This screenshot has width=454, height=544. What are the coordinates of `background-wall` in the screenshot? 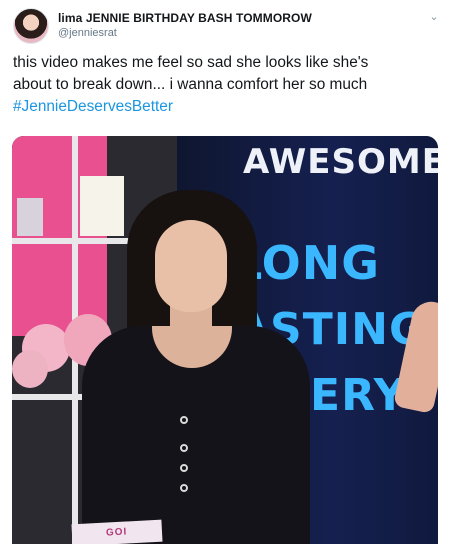 It's located at (59, 236).